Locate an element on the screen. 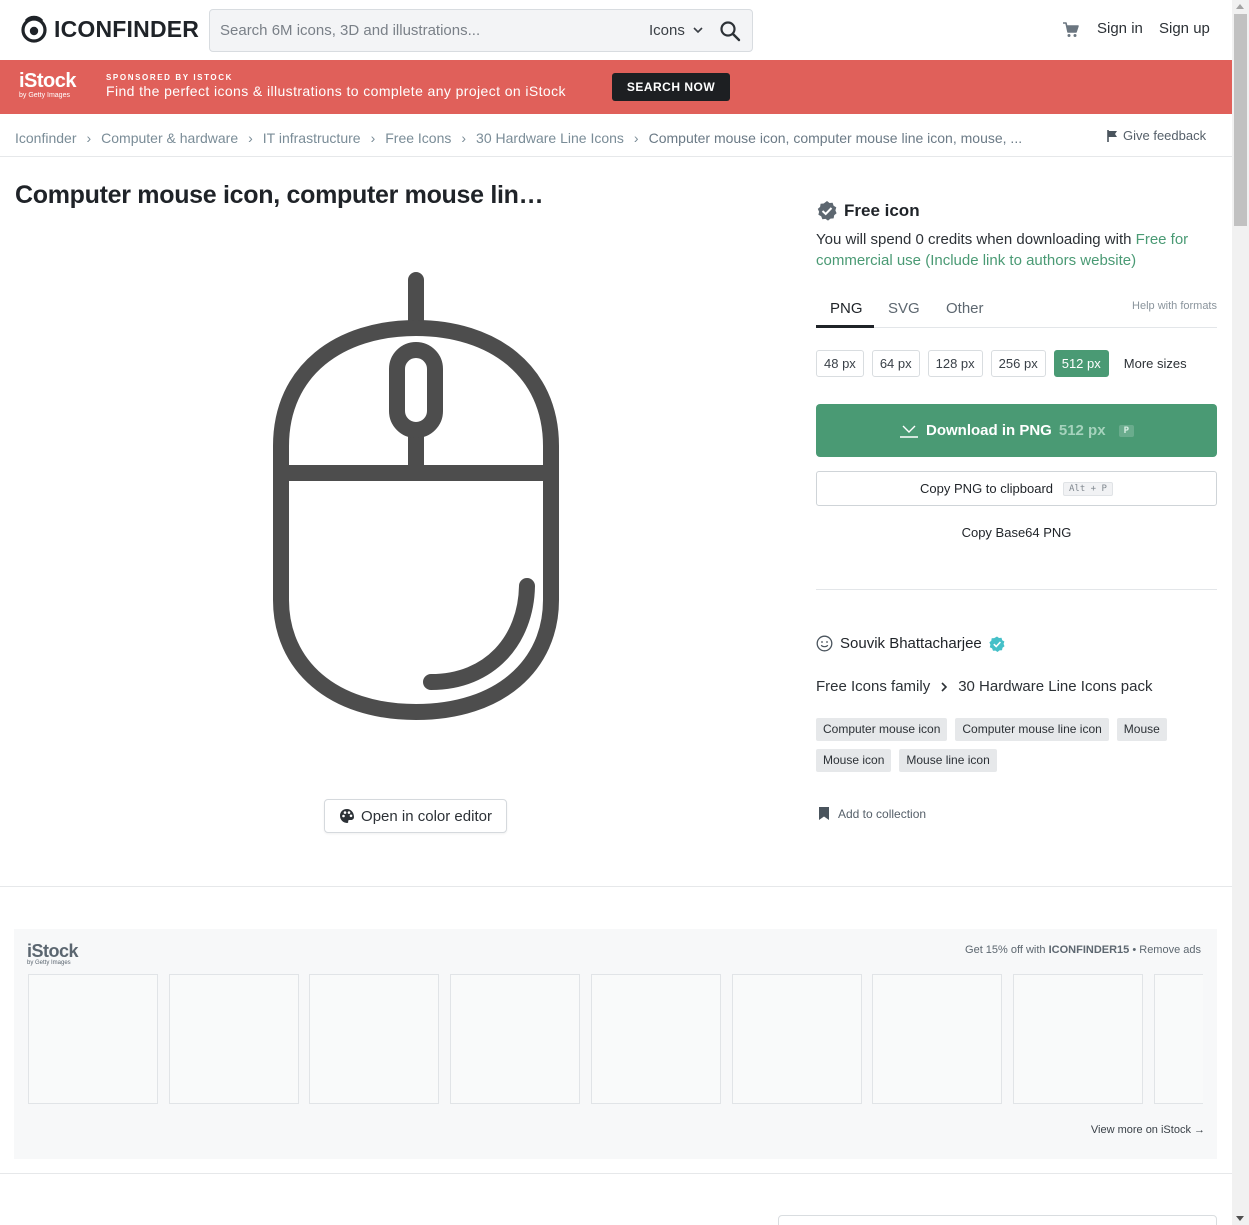 The width and height of the screenshot is (1249, 1225). download-shortcut: P is located at coordinates (1126, 430).